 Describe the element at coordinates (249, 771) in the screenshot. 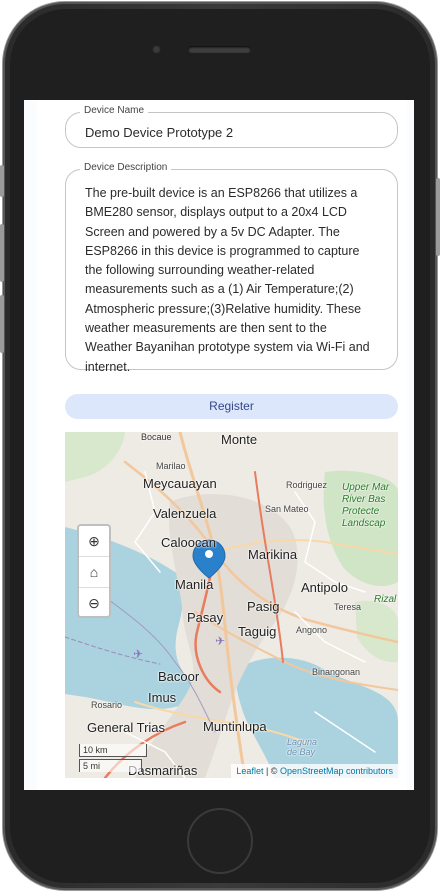

I see `leaflet-link: Leaflet` at that location.